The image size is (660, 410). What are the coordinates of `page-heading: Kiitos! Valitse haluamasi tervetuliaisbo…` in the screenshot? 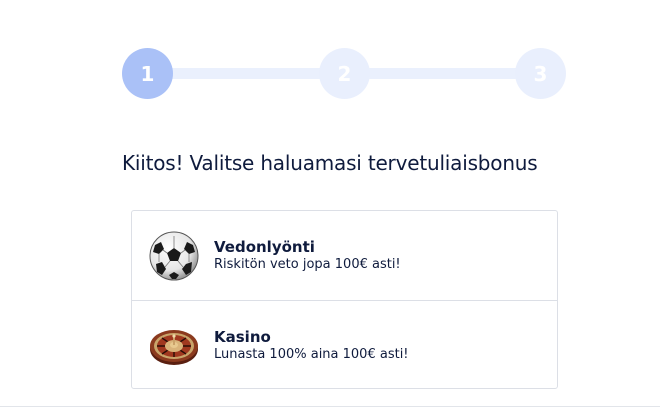 It's located at (330, 163).